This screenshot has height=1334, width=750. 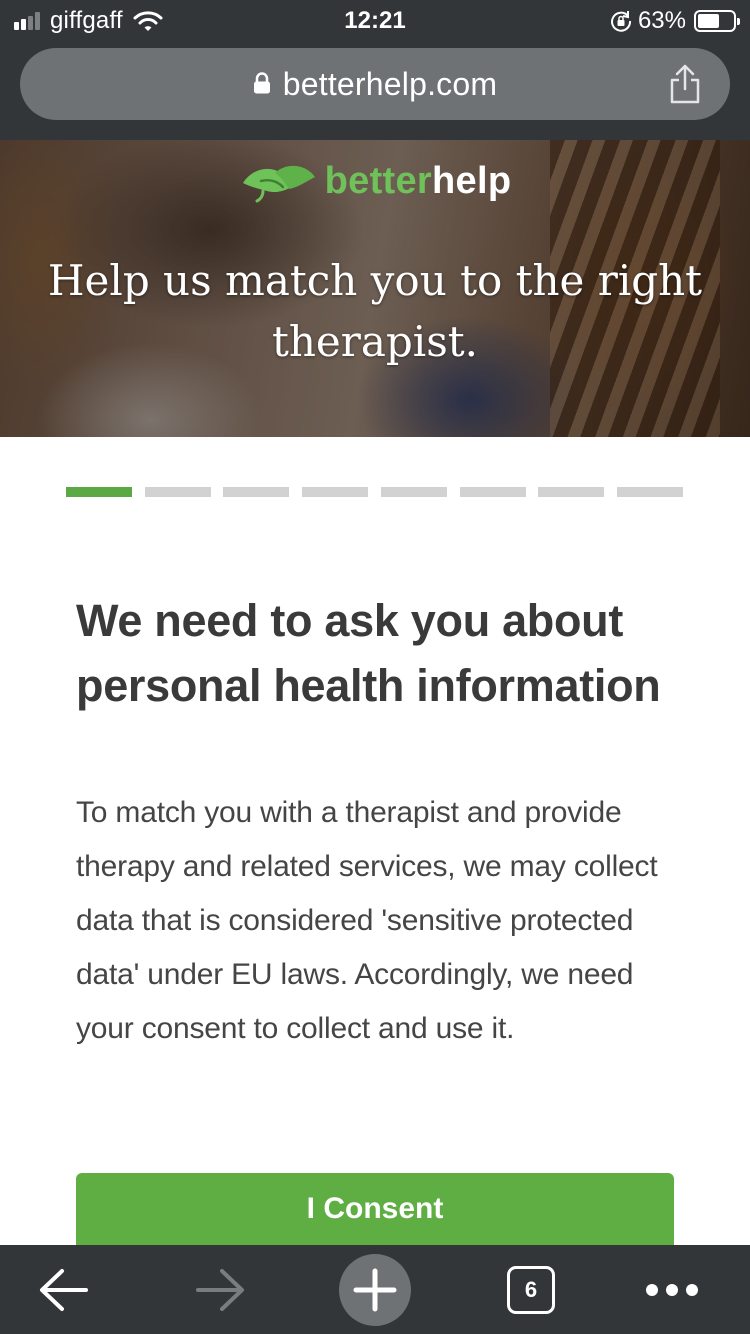 I want to click on plus-icon, so click(x=375, y=1289).